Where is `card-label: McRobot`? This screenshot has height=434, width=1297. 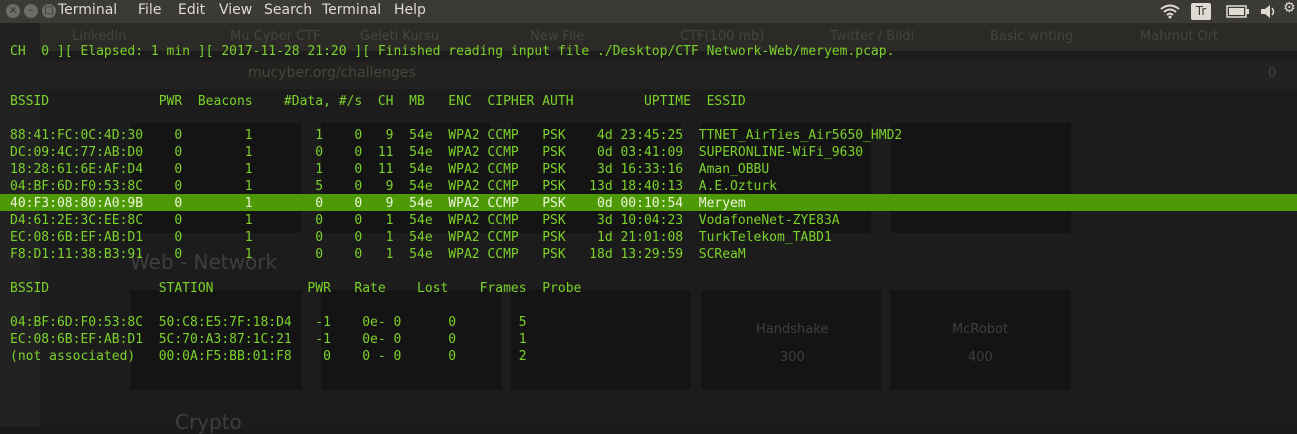 card-label: McRobot is located at coordinates (980, 329).